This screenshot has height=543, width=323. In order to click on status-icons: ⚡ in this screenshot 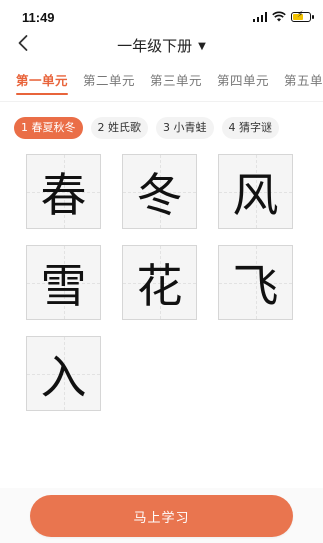, I will do `click(283, 16)`.